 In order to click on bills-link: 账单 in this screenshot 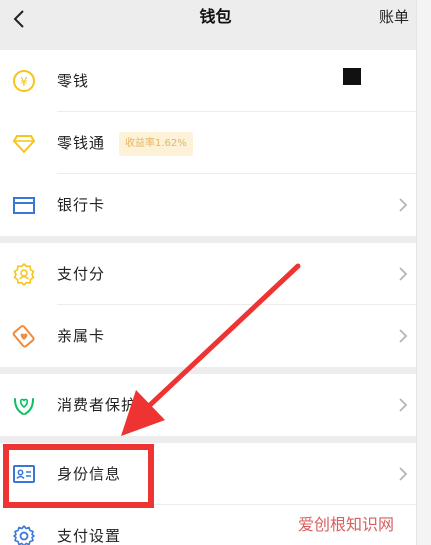, I will do `click(394, 17)`.